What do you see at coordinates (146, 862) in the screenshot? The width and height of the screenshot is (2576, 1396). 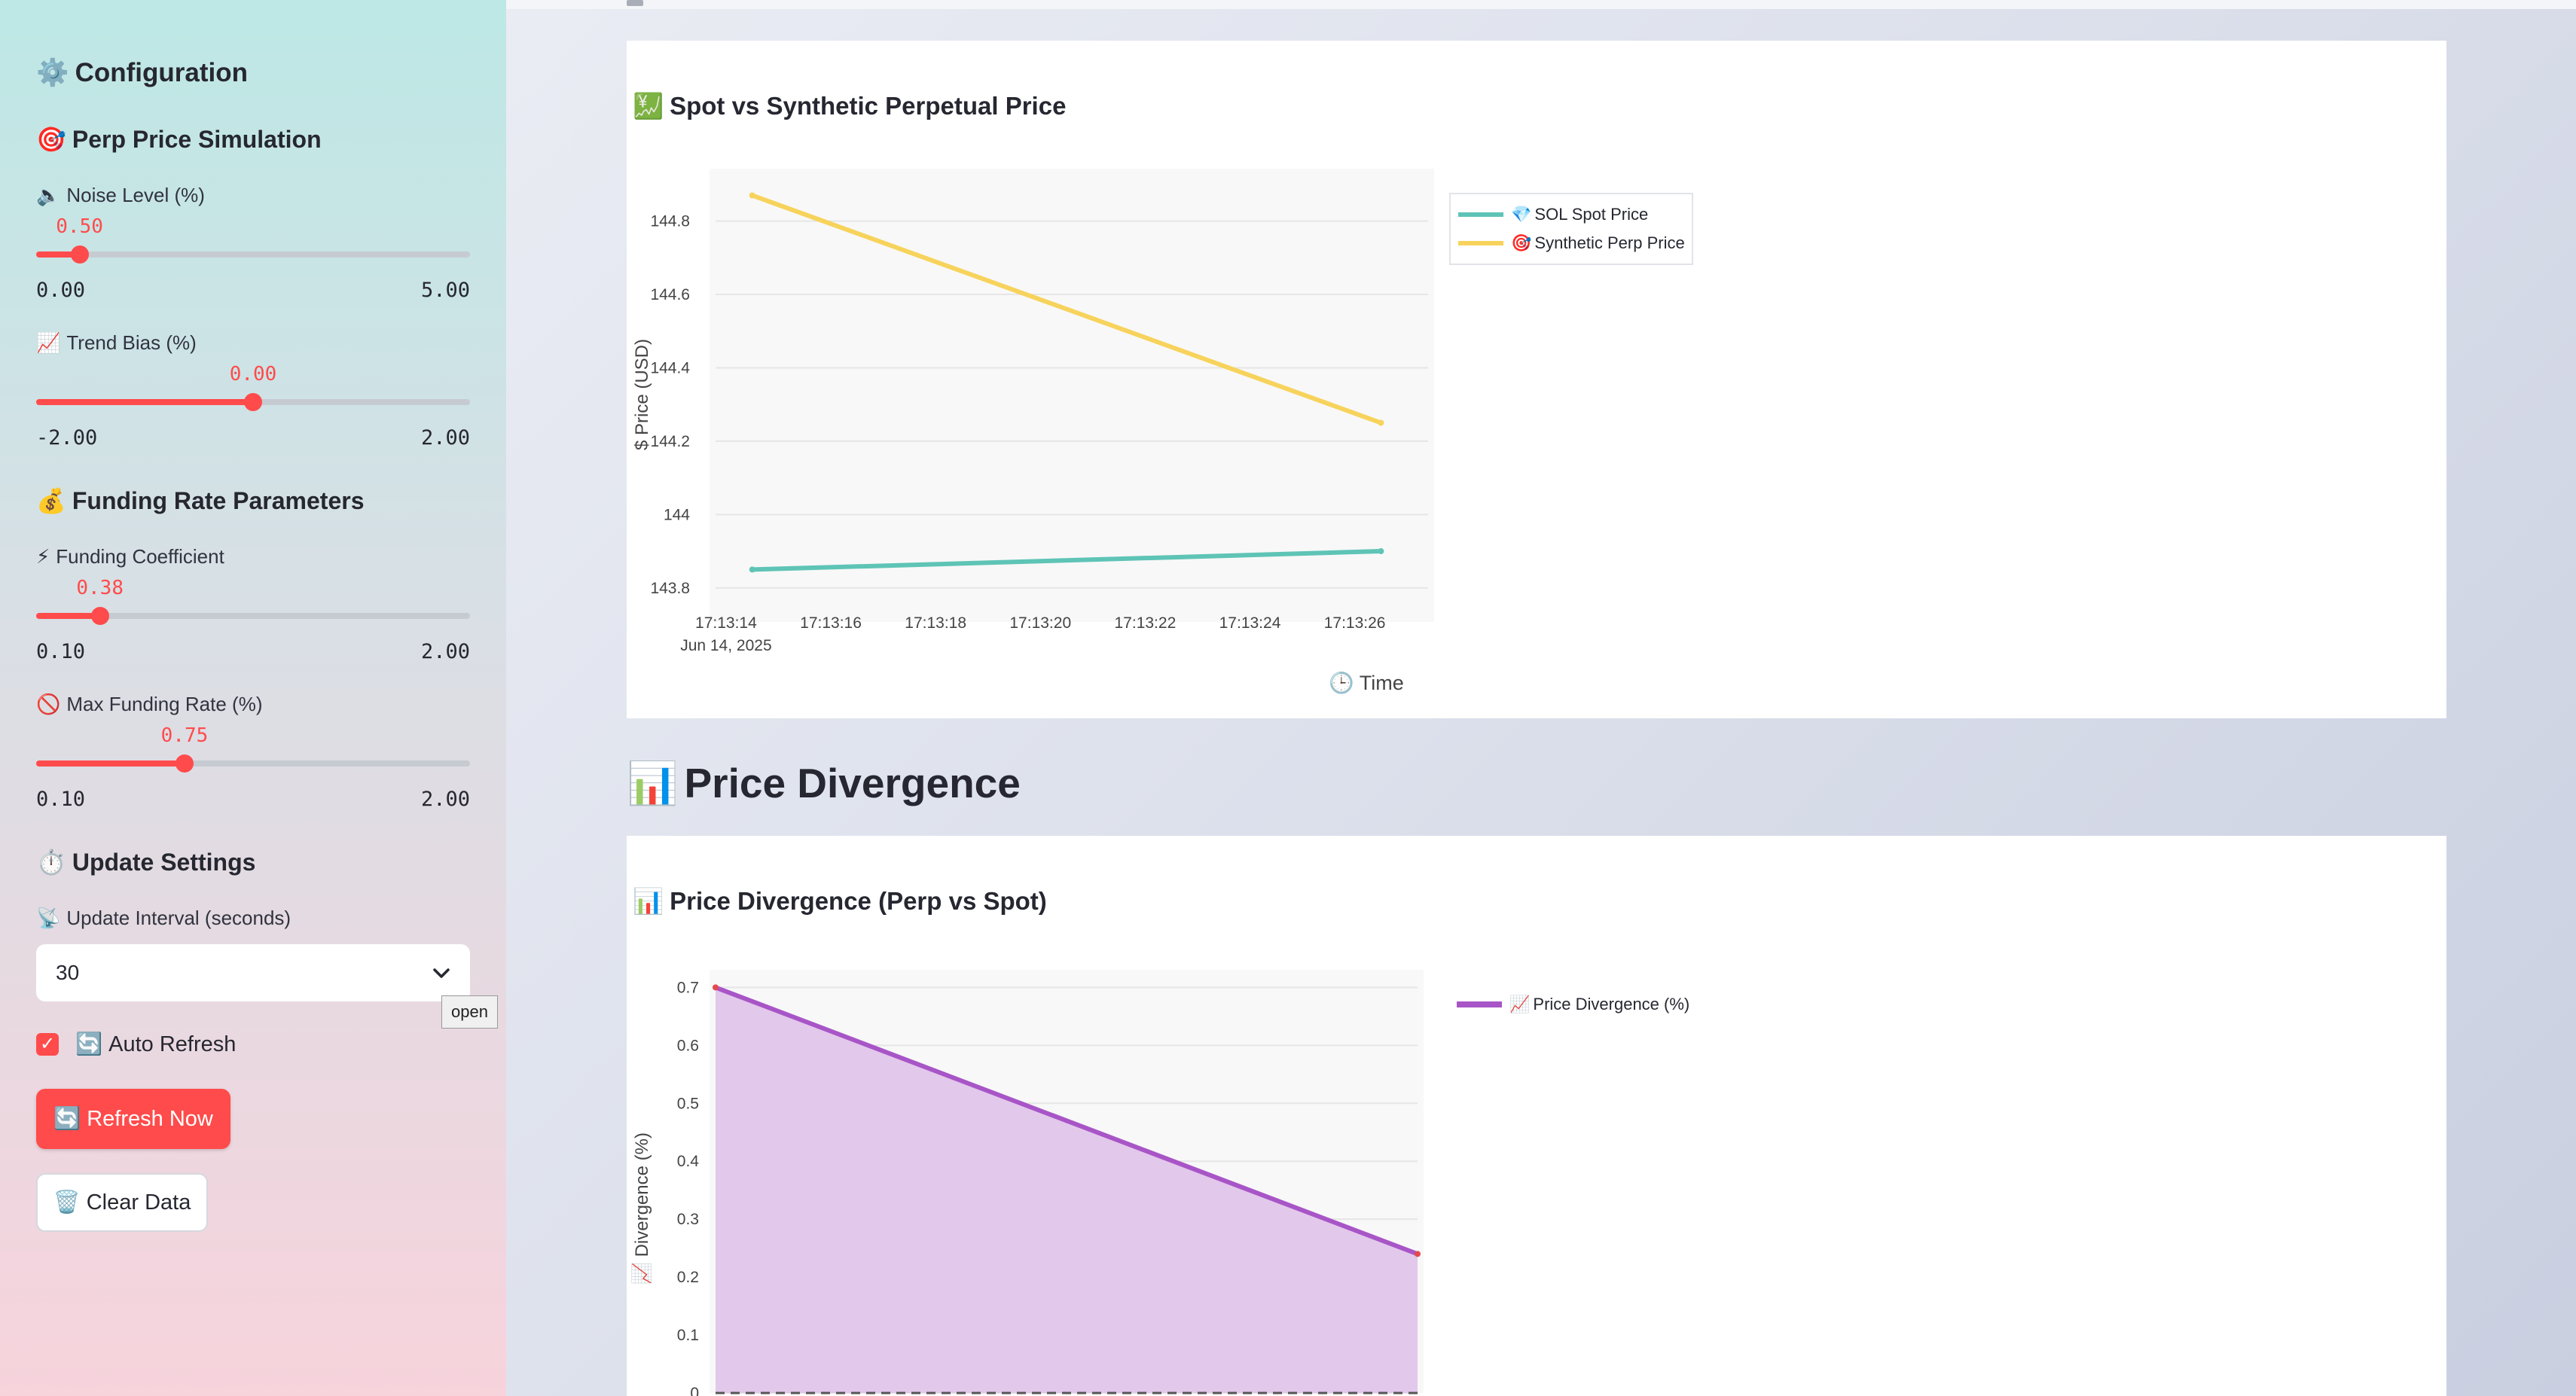 I see `update-settings-heading: ⏱️ Update Settings` at bounding box center [146, 862].